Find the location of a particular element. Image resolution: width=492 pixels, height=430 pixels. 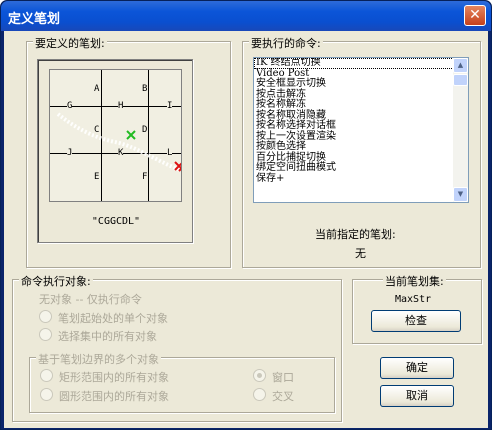

close-button: ✕ is located at coordinates (475, 15).